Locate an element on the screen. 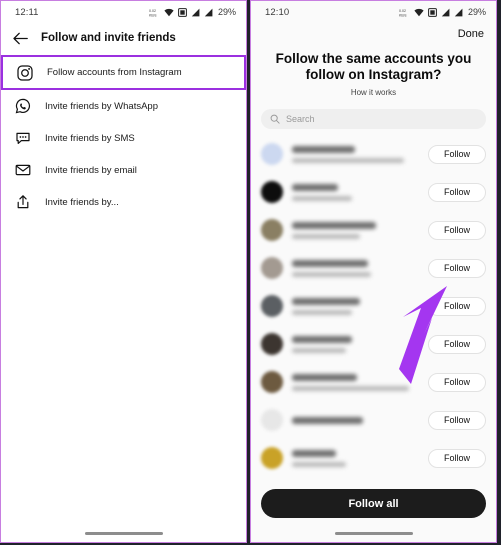  done-bar: Done is located at coordinates (373, 34).